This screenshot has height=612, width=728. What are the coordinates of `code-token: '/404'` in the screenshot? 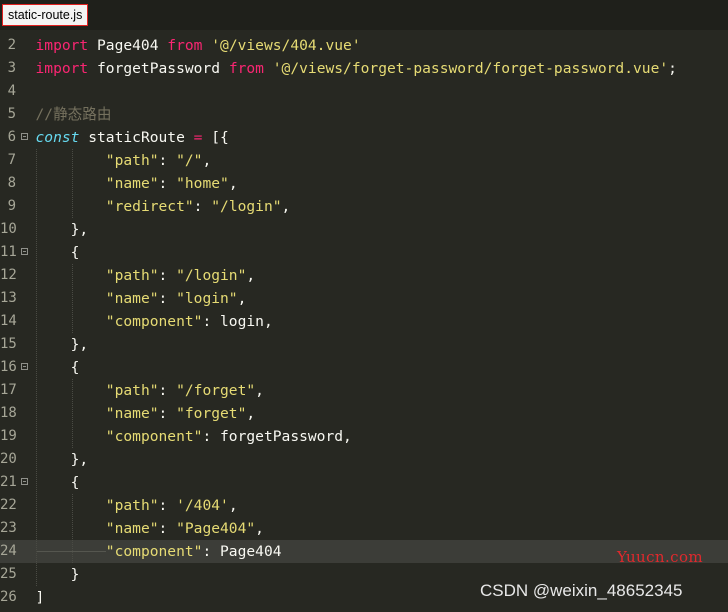 It's located at (202, 505).